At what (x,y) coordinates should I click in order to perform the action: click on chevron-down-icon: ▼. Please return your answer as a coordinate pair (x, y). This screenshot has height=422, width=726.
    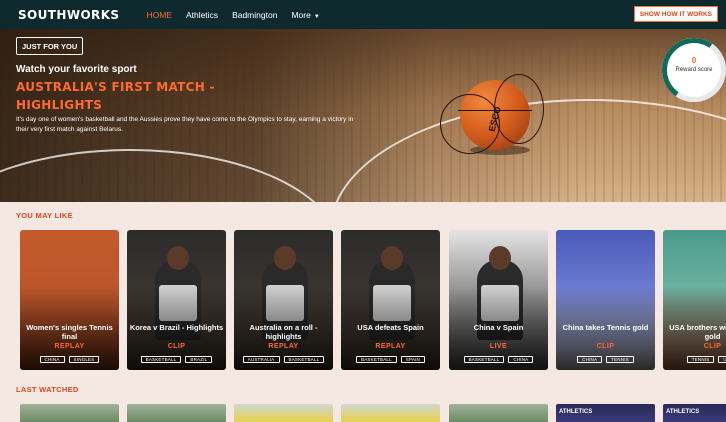
    Looking at the image, I should click on (316, 16).